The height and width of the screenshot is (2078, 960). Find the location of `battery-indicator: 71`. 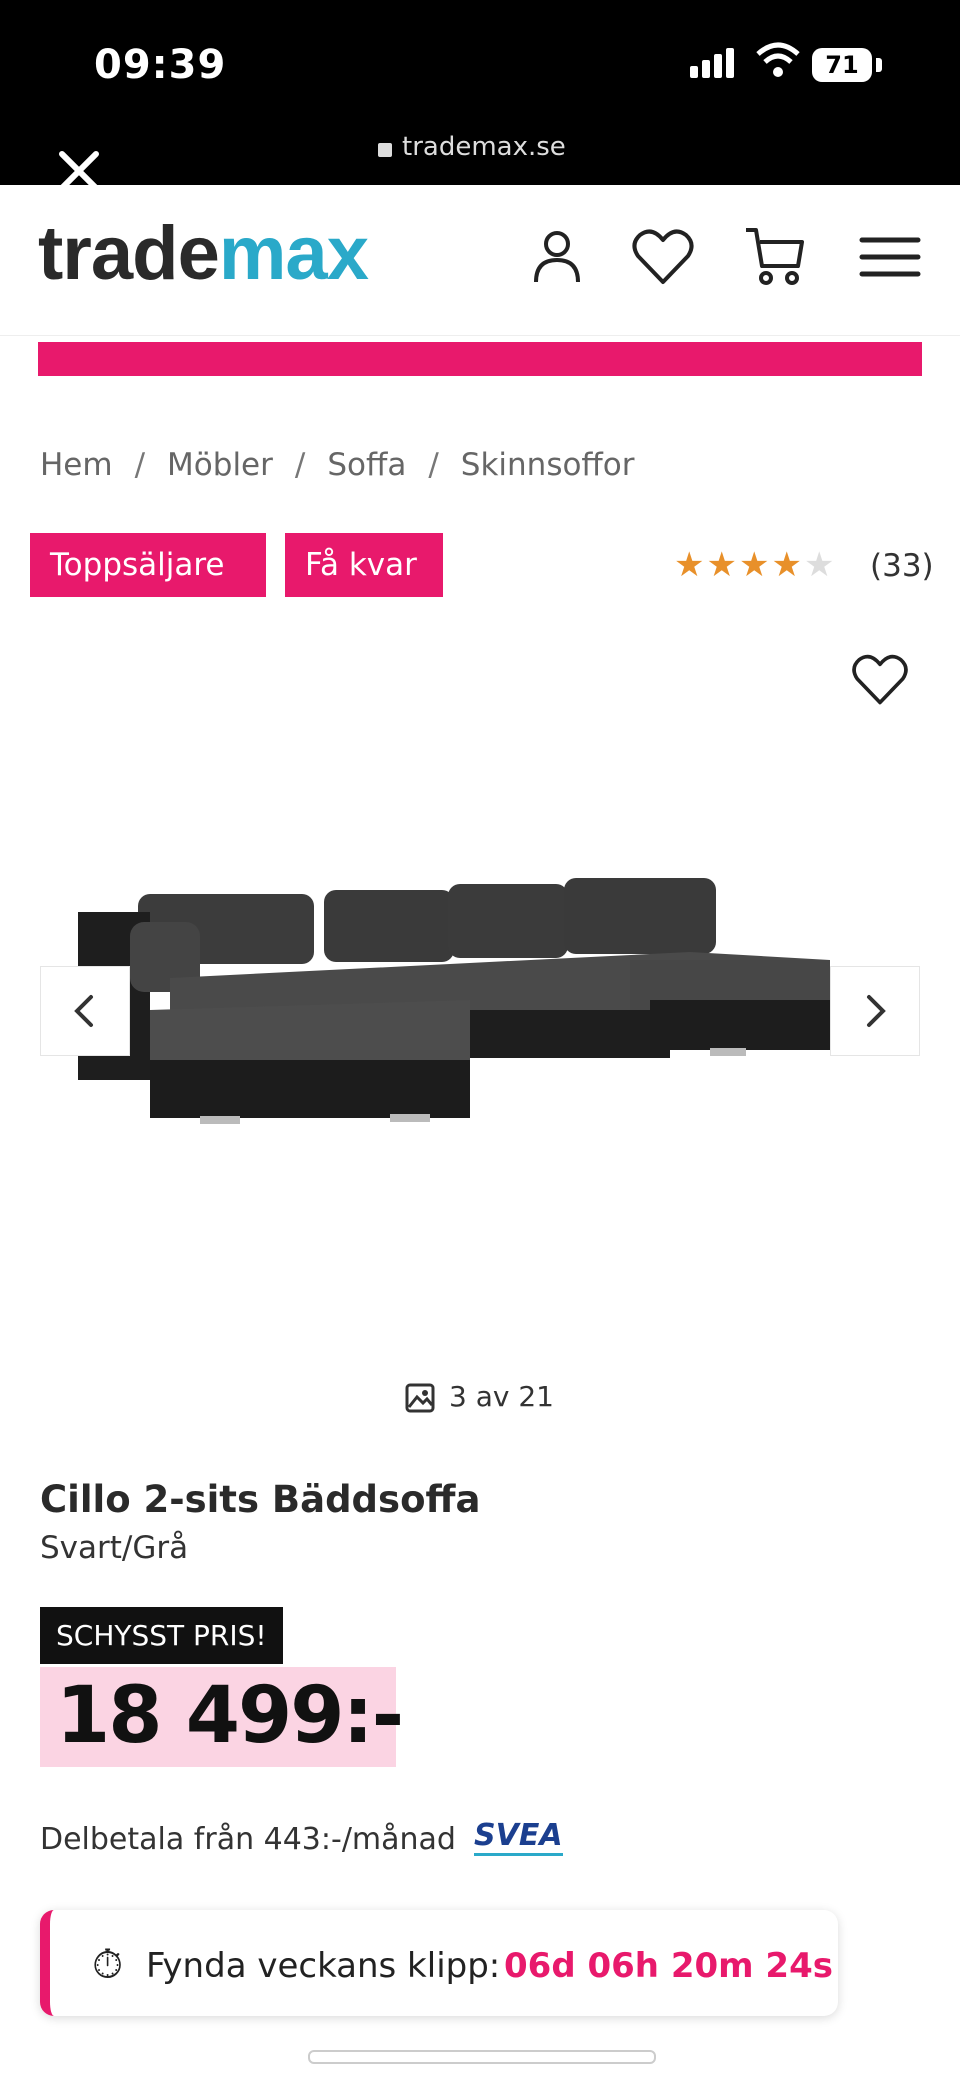

battery-indicator: 71 is located at coordinates (842, 65).